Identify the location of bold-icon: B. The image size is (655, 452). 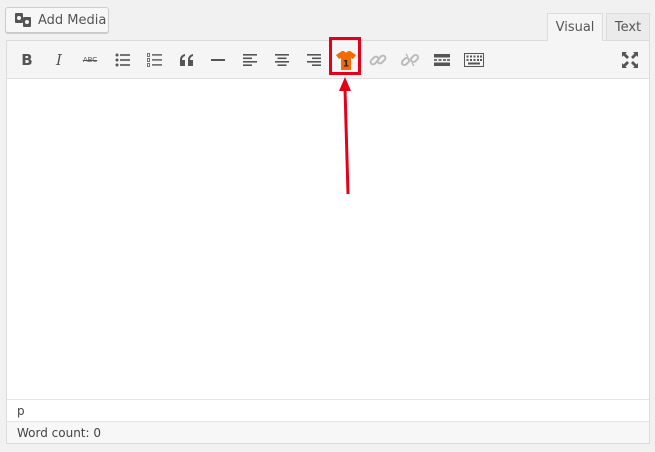
(27, 60).